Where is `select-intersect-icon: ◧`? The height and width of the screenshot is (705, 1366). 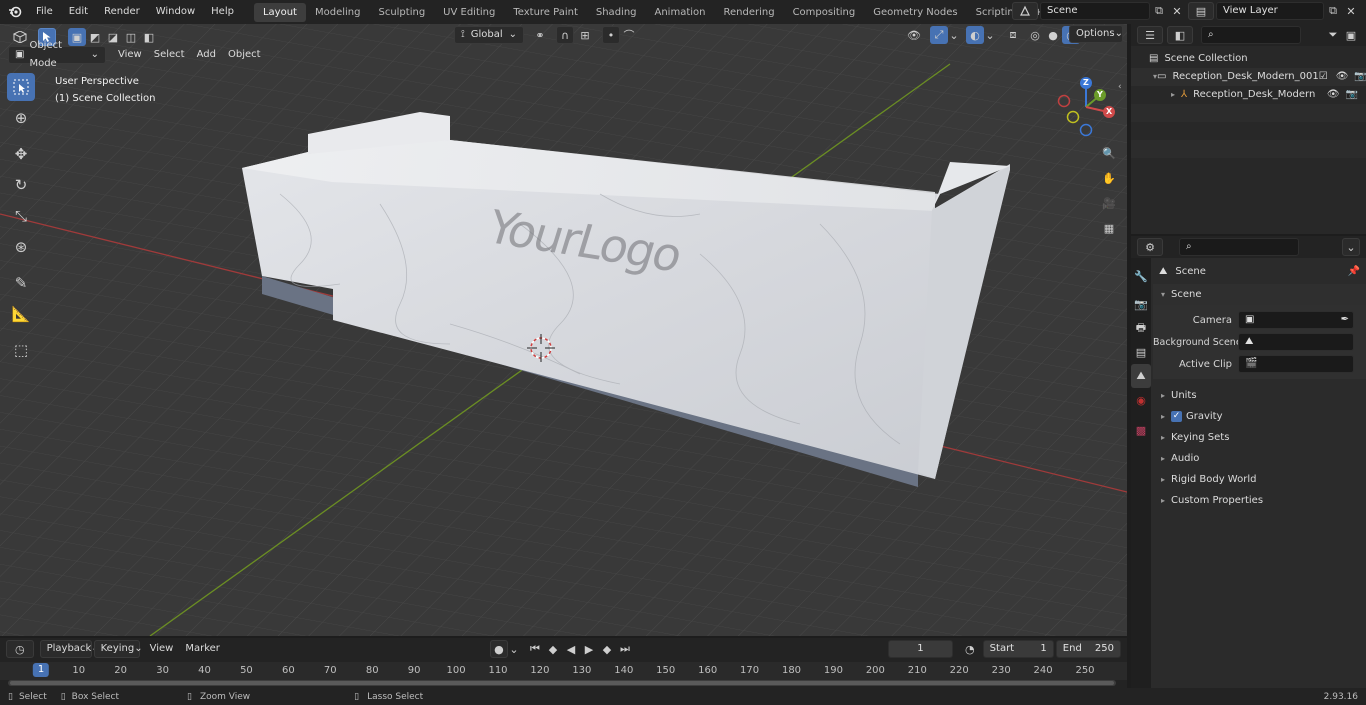 select-intersect-icon: ◧ is located at coordinates (149, 37).